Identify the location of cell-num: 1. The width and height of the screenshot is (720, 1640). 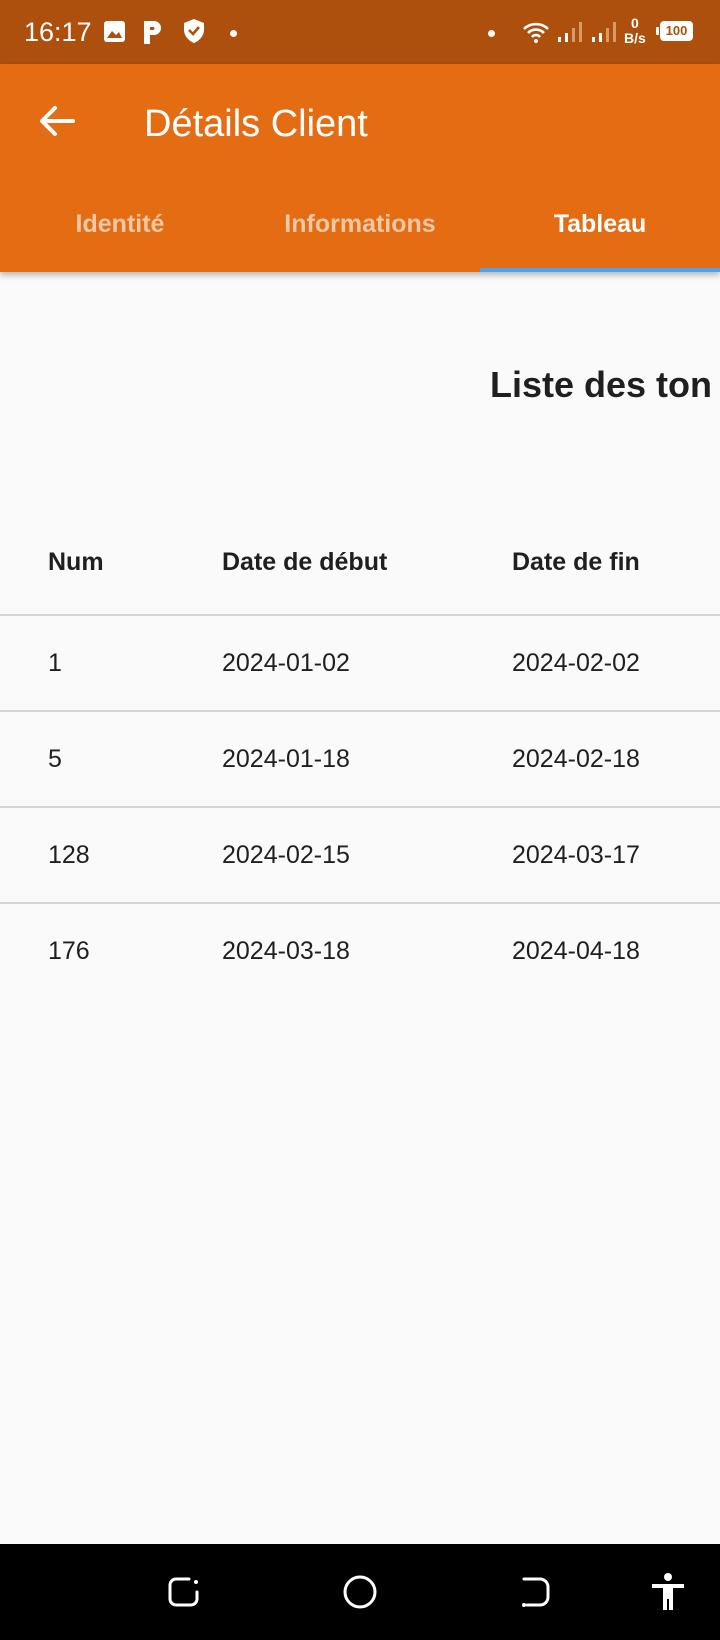
(55, 662).